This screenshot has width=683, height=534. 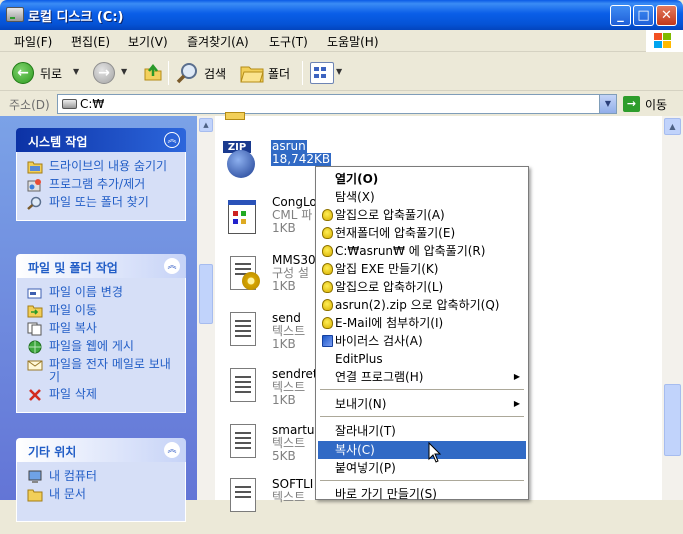 What do you see at coordinates (410, 251) in the screenshot?
I see `menu-item-label: C:₩asrun₩ 에 압축풀기(R)` at bounding box center [410, 251].